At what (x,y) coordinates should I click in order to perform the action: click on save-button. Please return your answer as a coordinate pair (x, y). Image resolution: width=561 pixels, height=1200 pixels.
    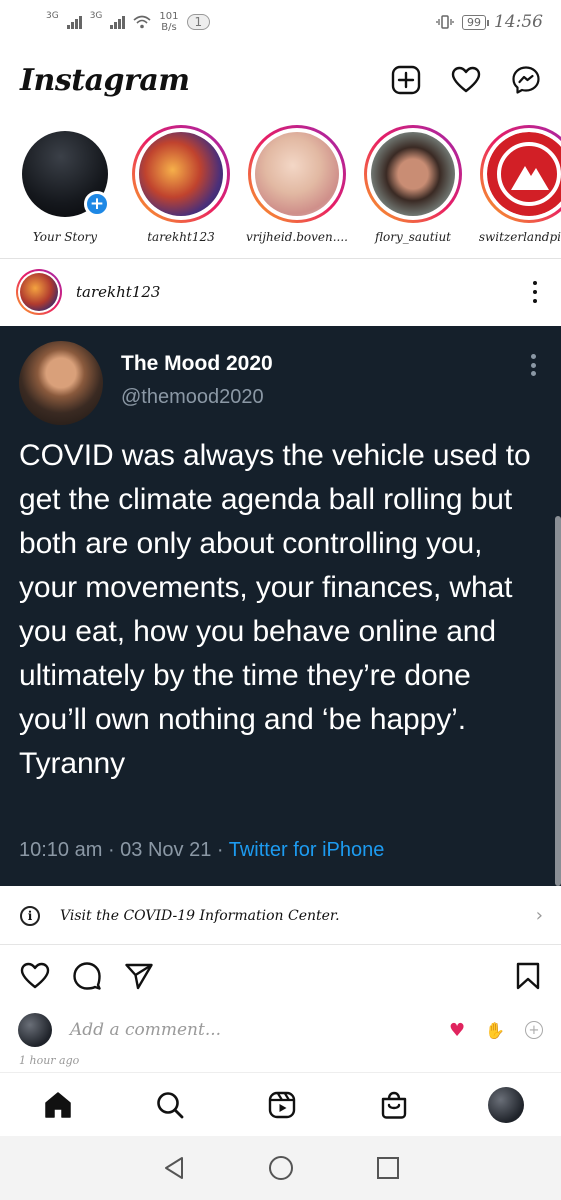
    Looking at the image, I should click on (528, 976).